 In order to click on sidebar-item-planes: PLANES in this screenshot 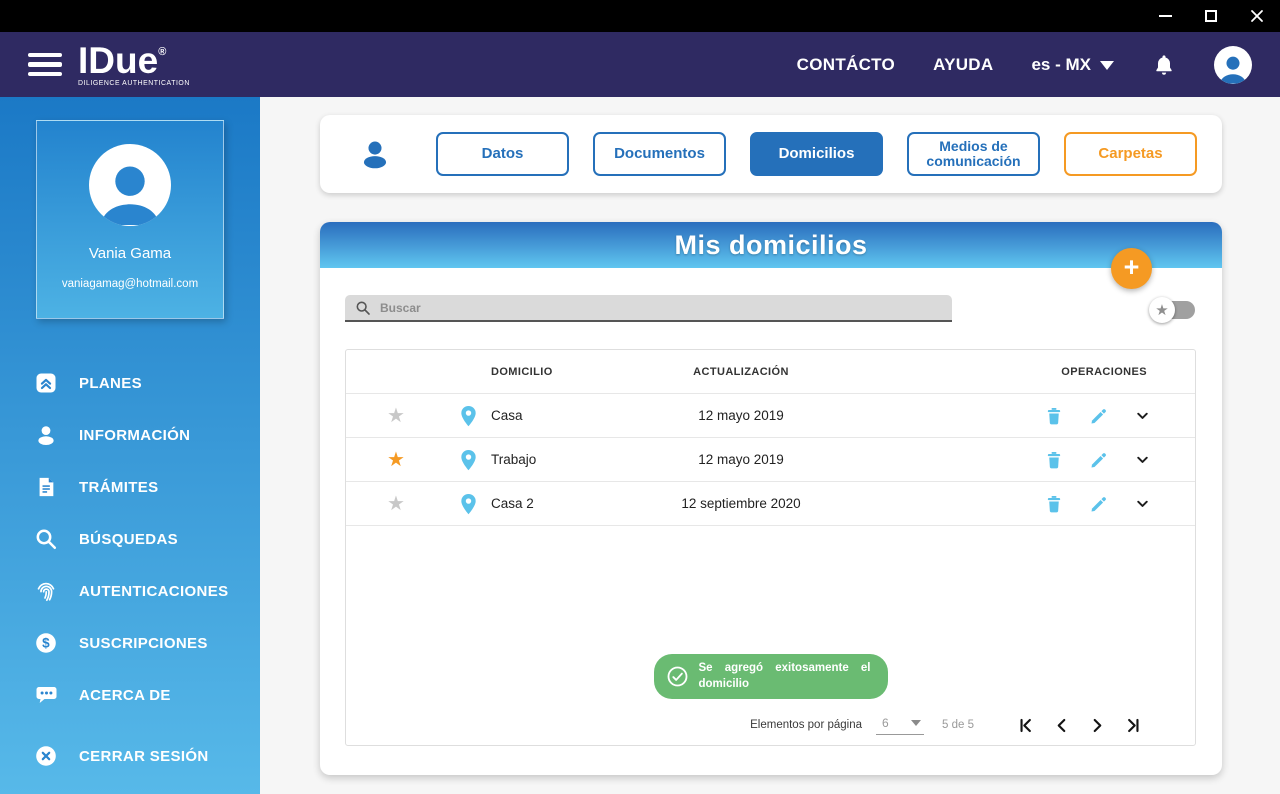, I will do `click(130, 383)`.